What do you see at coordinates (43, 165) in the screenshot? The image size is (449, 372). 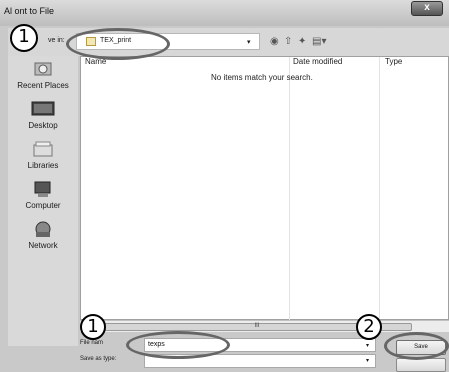 I see `place-label: Libraries` at bounding box center [43, 165].